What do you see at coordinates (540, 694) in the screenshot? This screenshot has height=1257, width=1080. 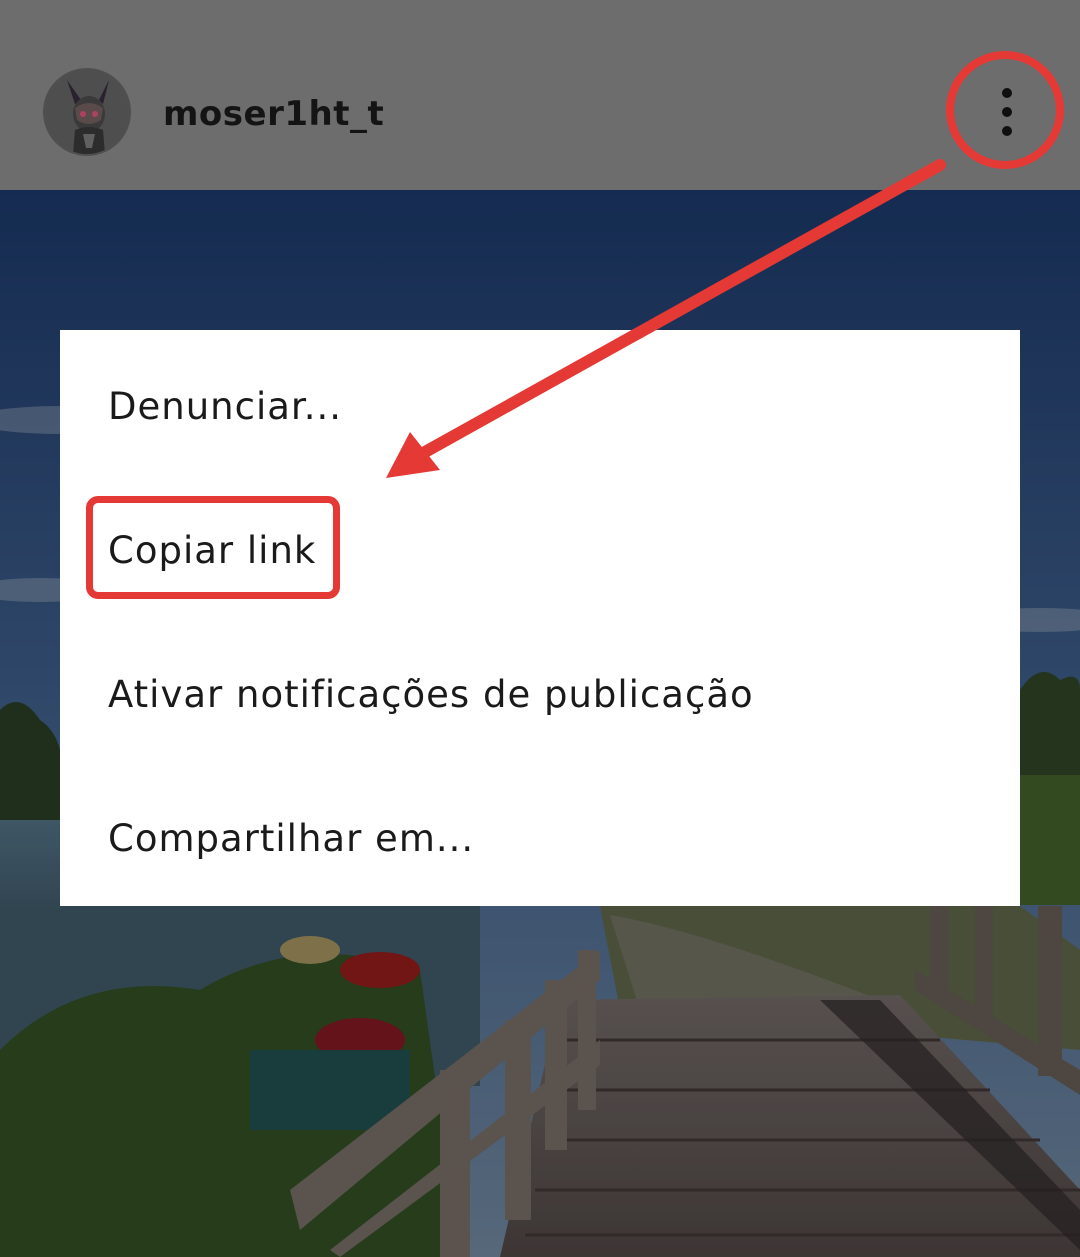 I see `menu-item-enable-post-notifications: Ativar notificações de publicação` at bounding box center [540, 694].